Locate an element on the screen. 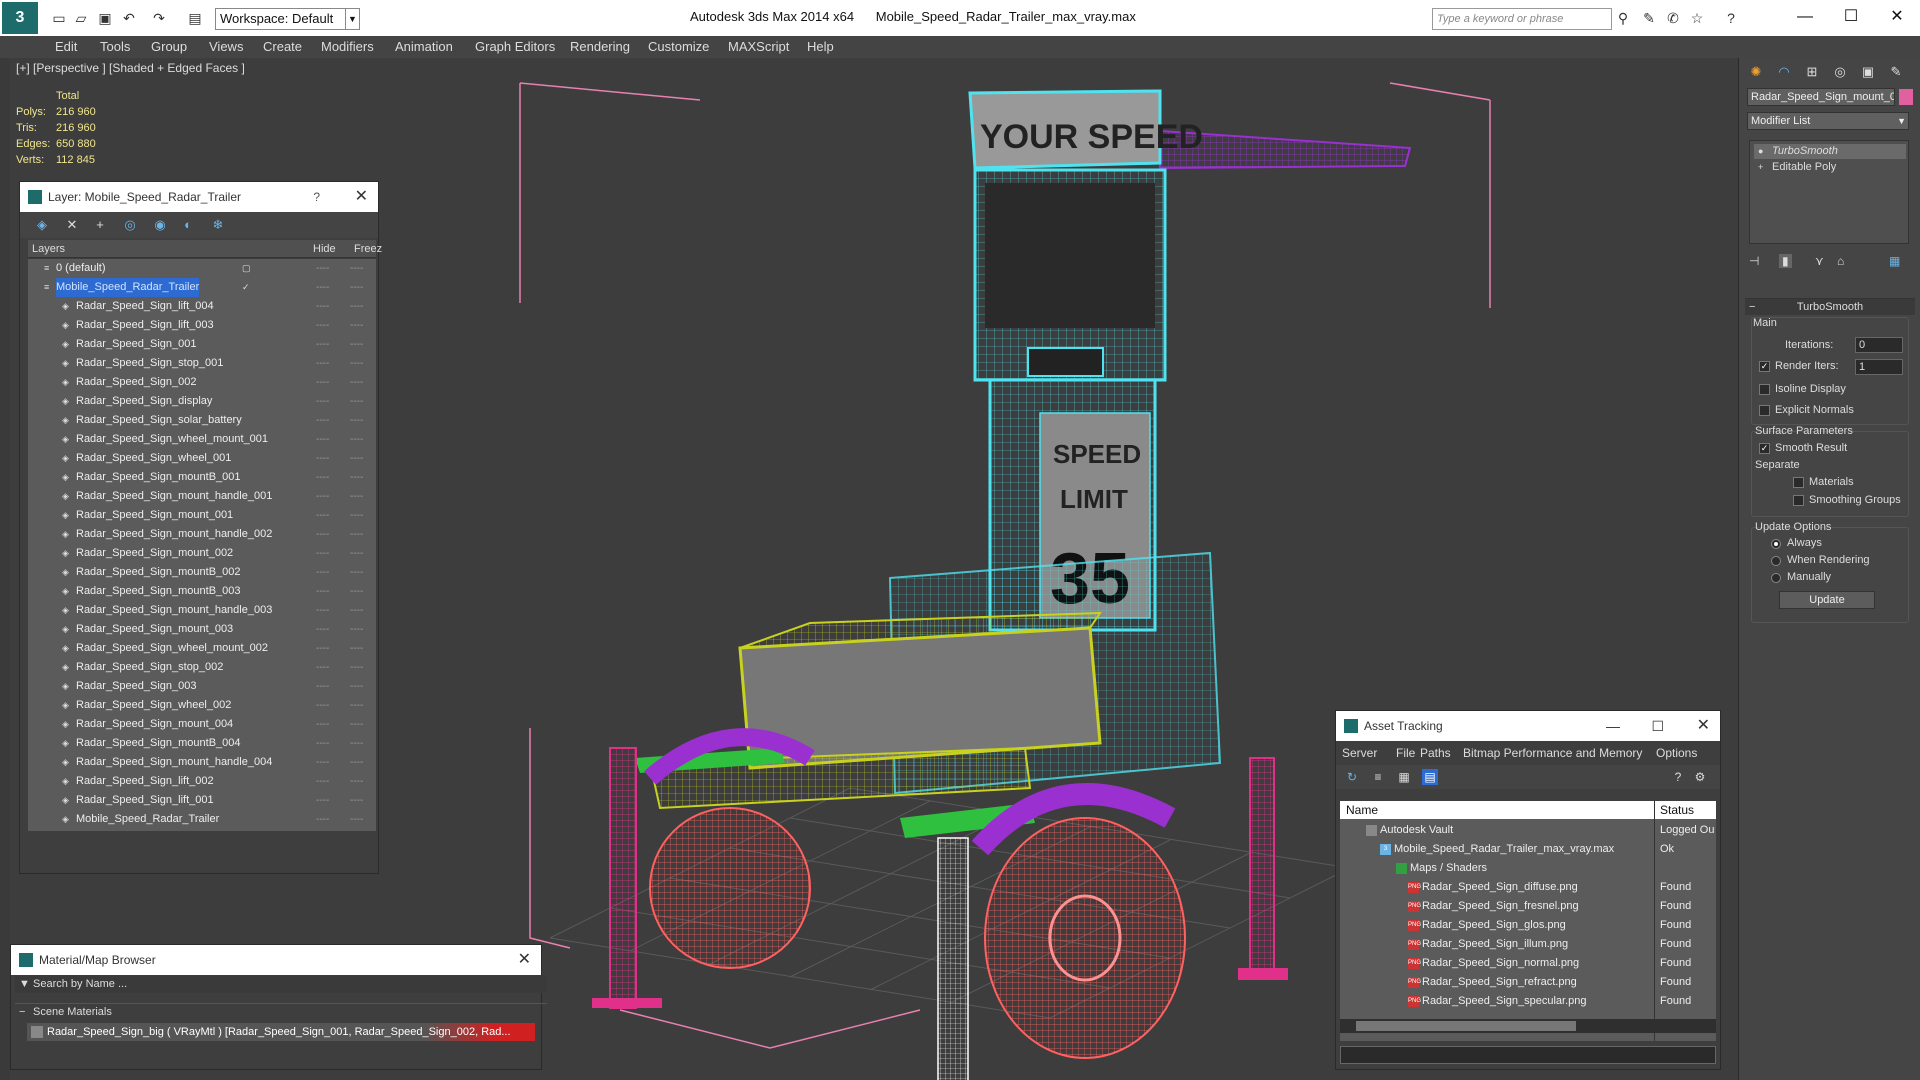 The image size is (1920, 1080). minimize-button: — is located at coordinates (1613, 726).